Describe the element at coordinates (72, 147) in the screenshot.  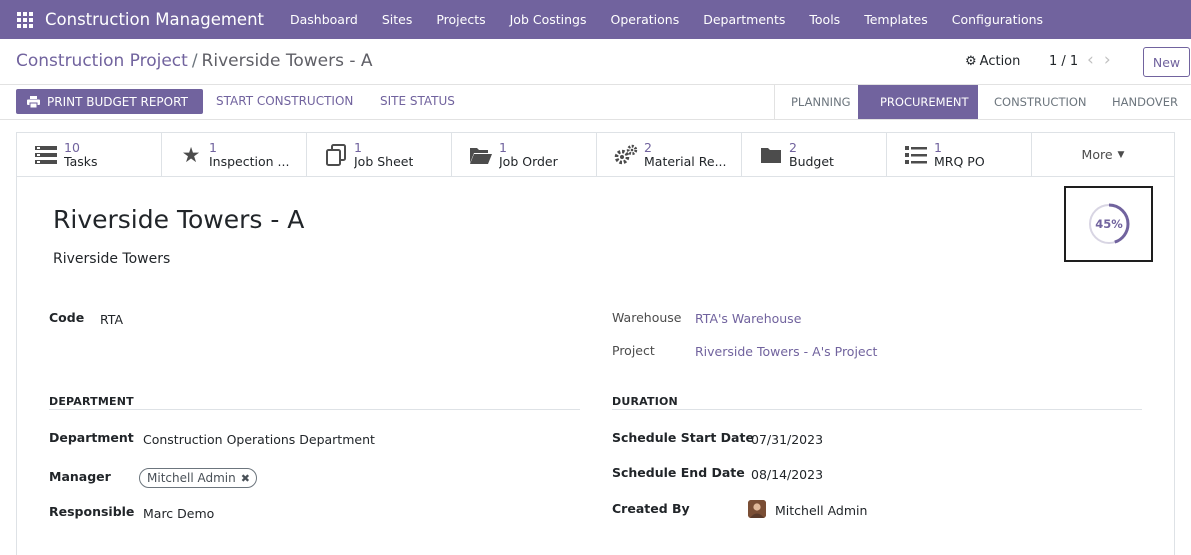
I see `tasks-count: 10` at that location.